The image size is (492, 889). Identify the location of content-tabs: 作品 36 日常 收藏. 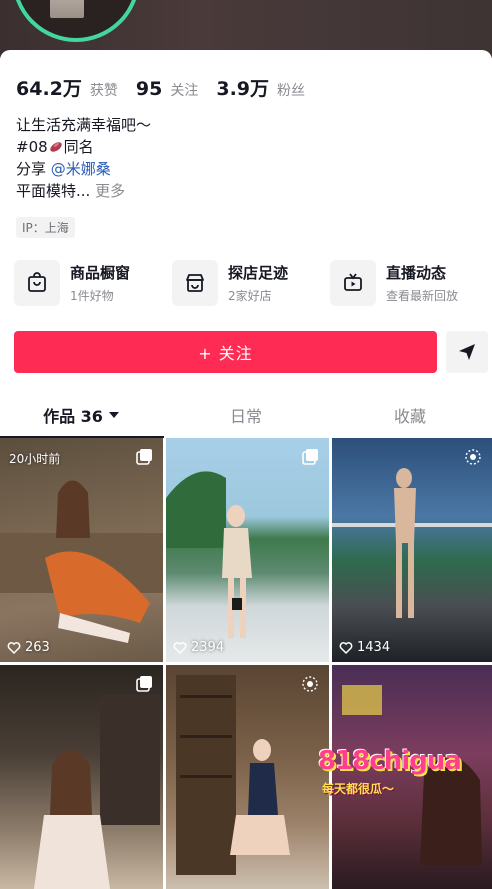
(246, 415).